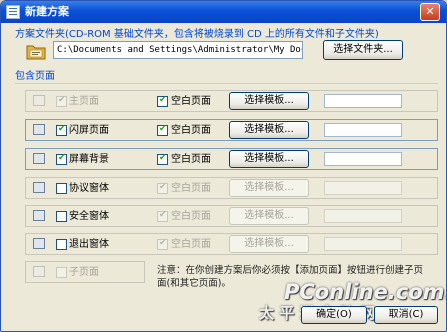  What do you see at coordinates (191, 101) in the screenshot?
I see `main-blank-label: 空白页面` at bounding box center [191, 101].